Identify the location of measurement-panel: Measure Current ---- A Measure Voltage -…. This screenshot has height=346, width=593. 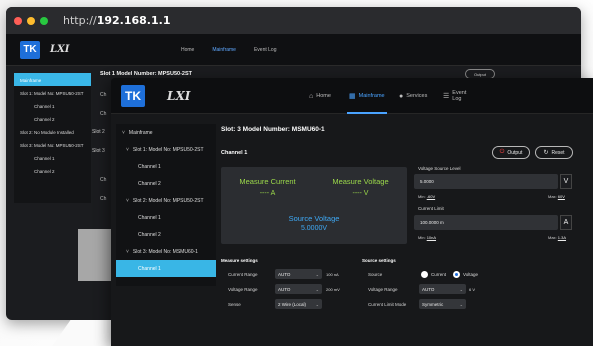
(314, 205).